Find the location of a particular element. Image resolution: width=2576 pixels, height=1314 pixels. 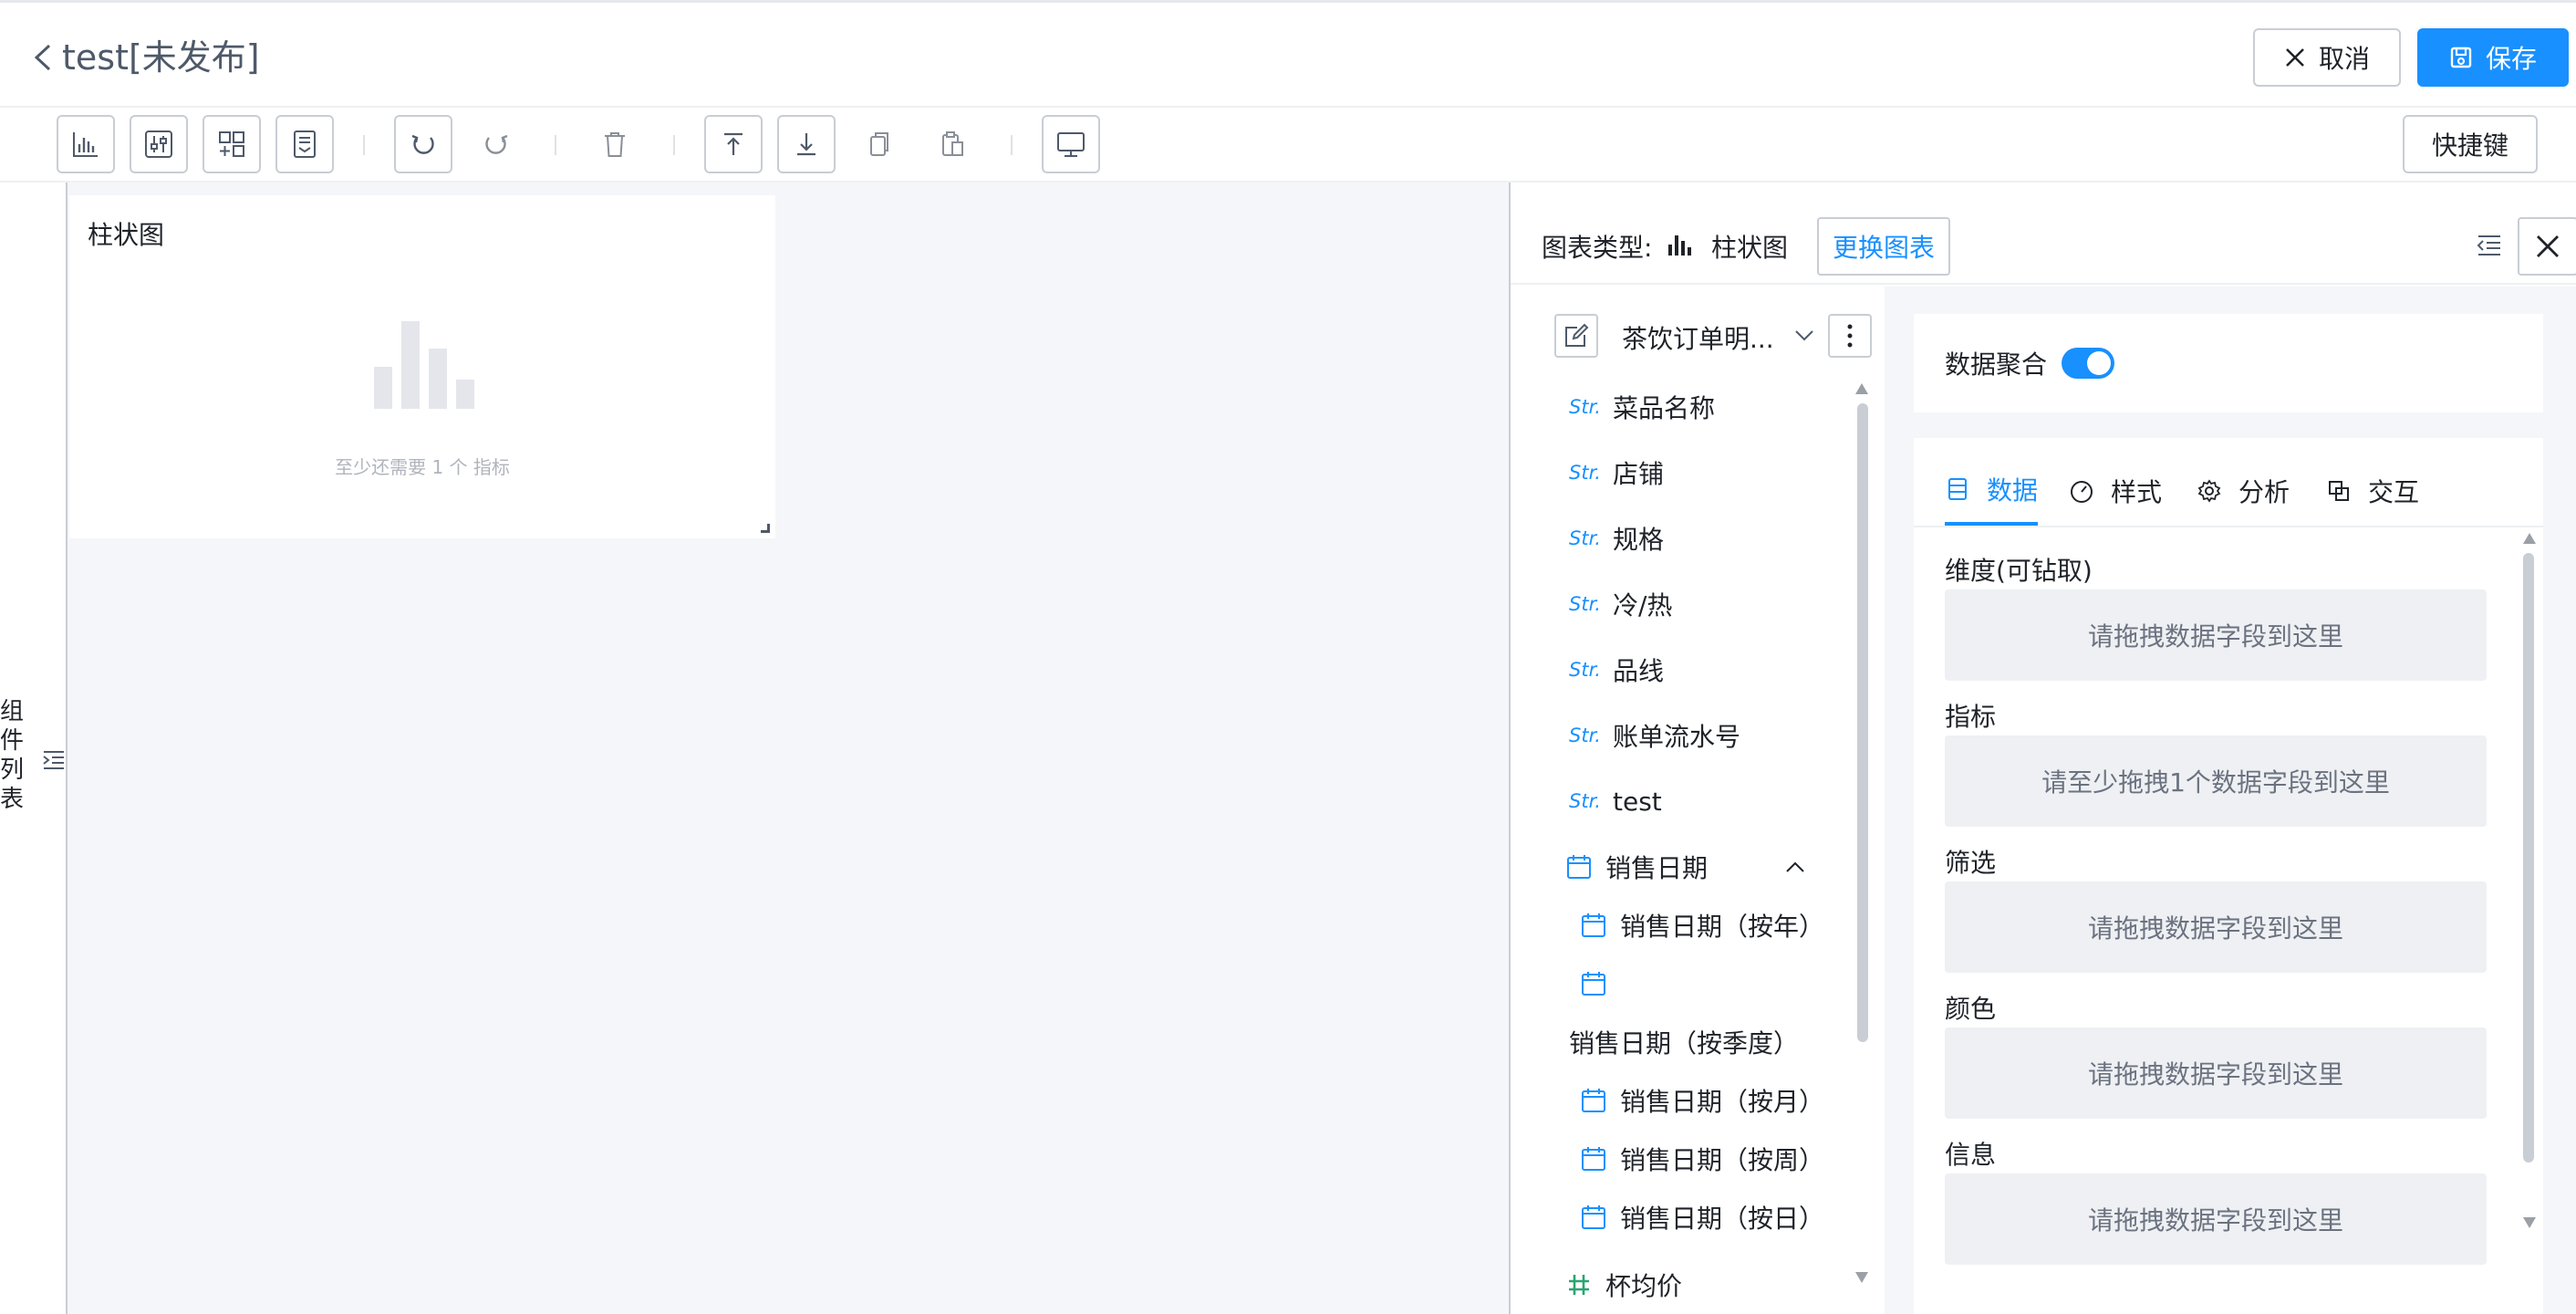

filter-control-tool-button is located at coordinates (159, 144).